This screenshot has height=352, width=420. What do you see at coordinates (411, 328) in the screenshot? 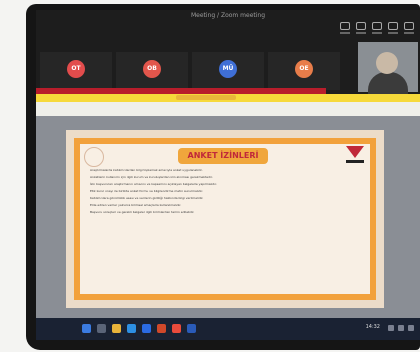
I see `battery-icon` at bounding box center [411, 328].